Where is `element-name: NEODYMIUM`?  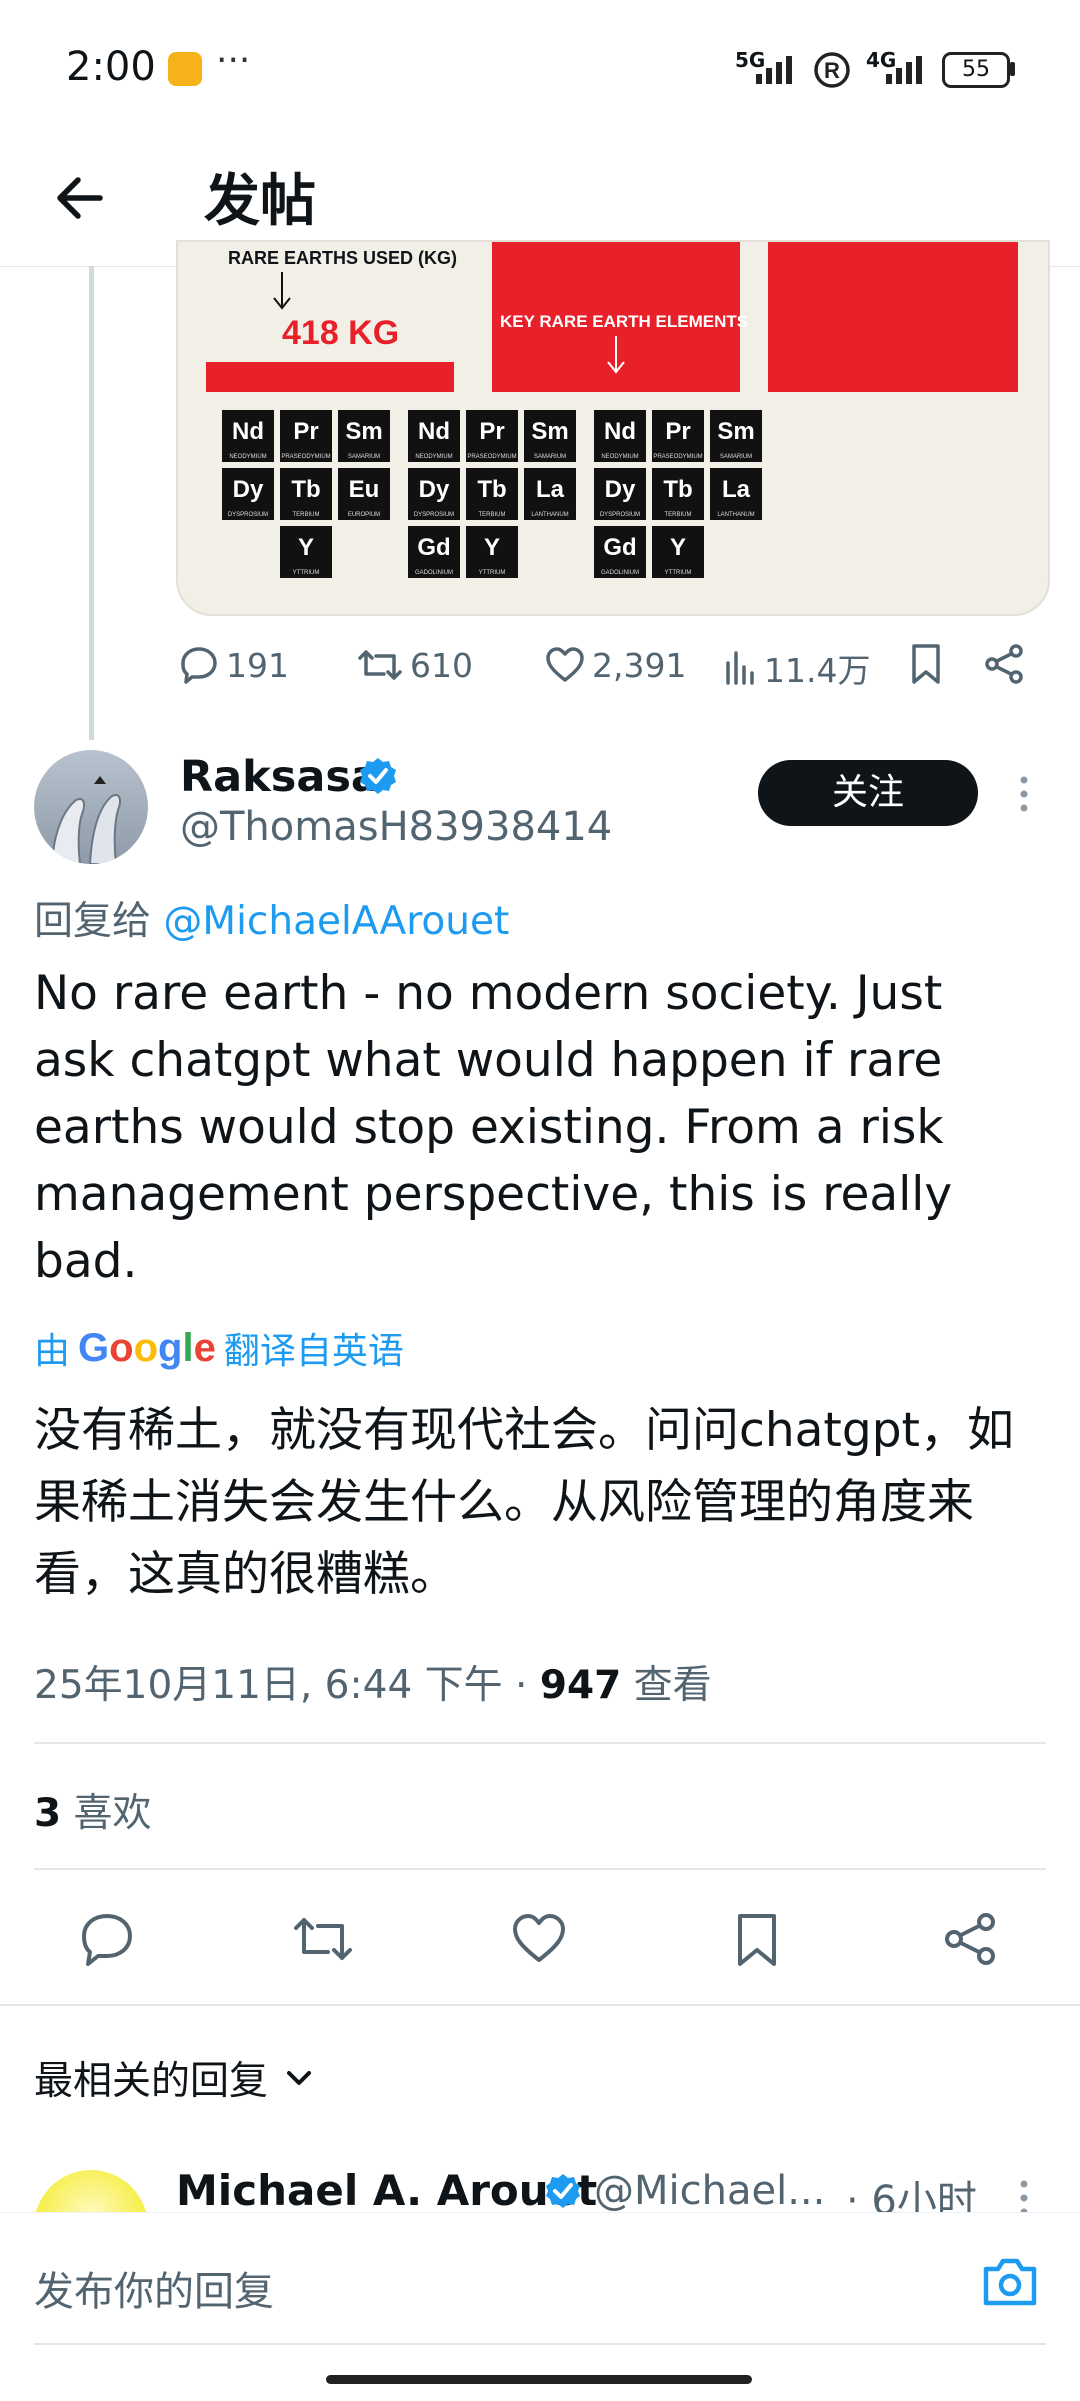 element-name: NEODYMIUM is located at coordinates (248, 457).